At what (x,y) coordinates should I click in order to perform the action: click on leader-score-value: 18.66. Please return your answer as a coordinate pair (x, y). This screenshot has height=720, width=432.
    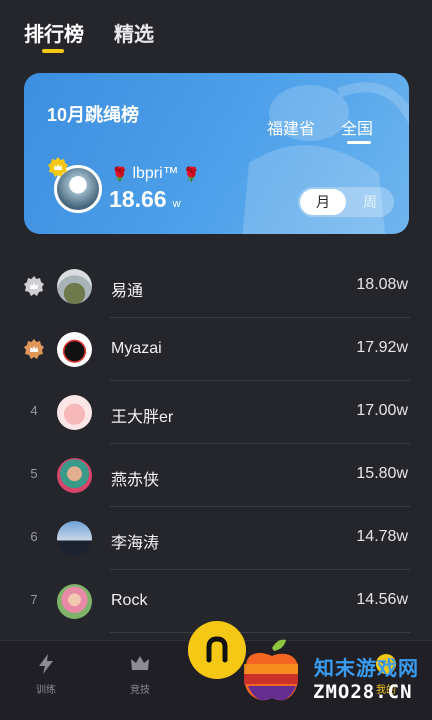
    Looking at the image, I should click on (138, 199).